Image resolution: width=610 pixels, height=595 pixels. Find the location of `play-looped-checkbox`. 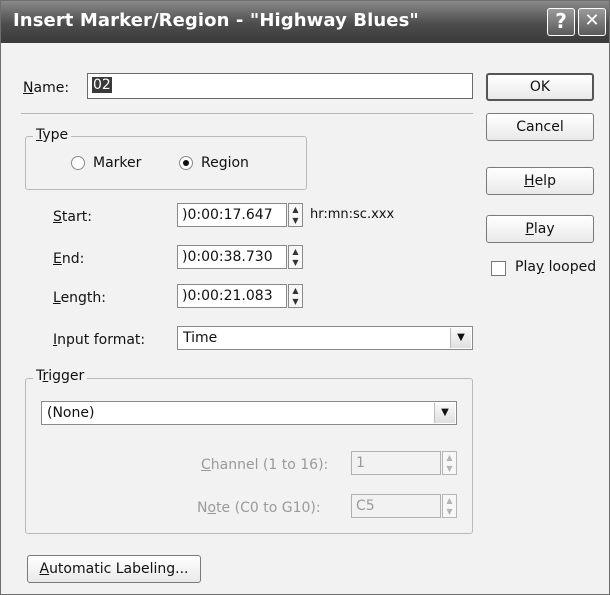

play-looped-checkbox is located at coordinates (498, 268).